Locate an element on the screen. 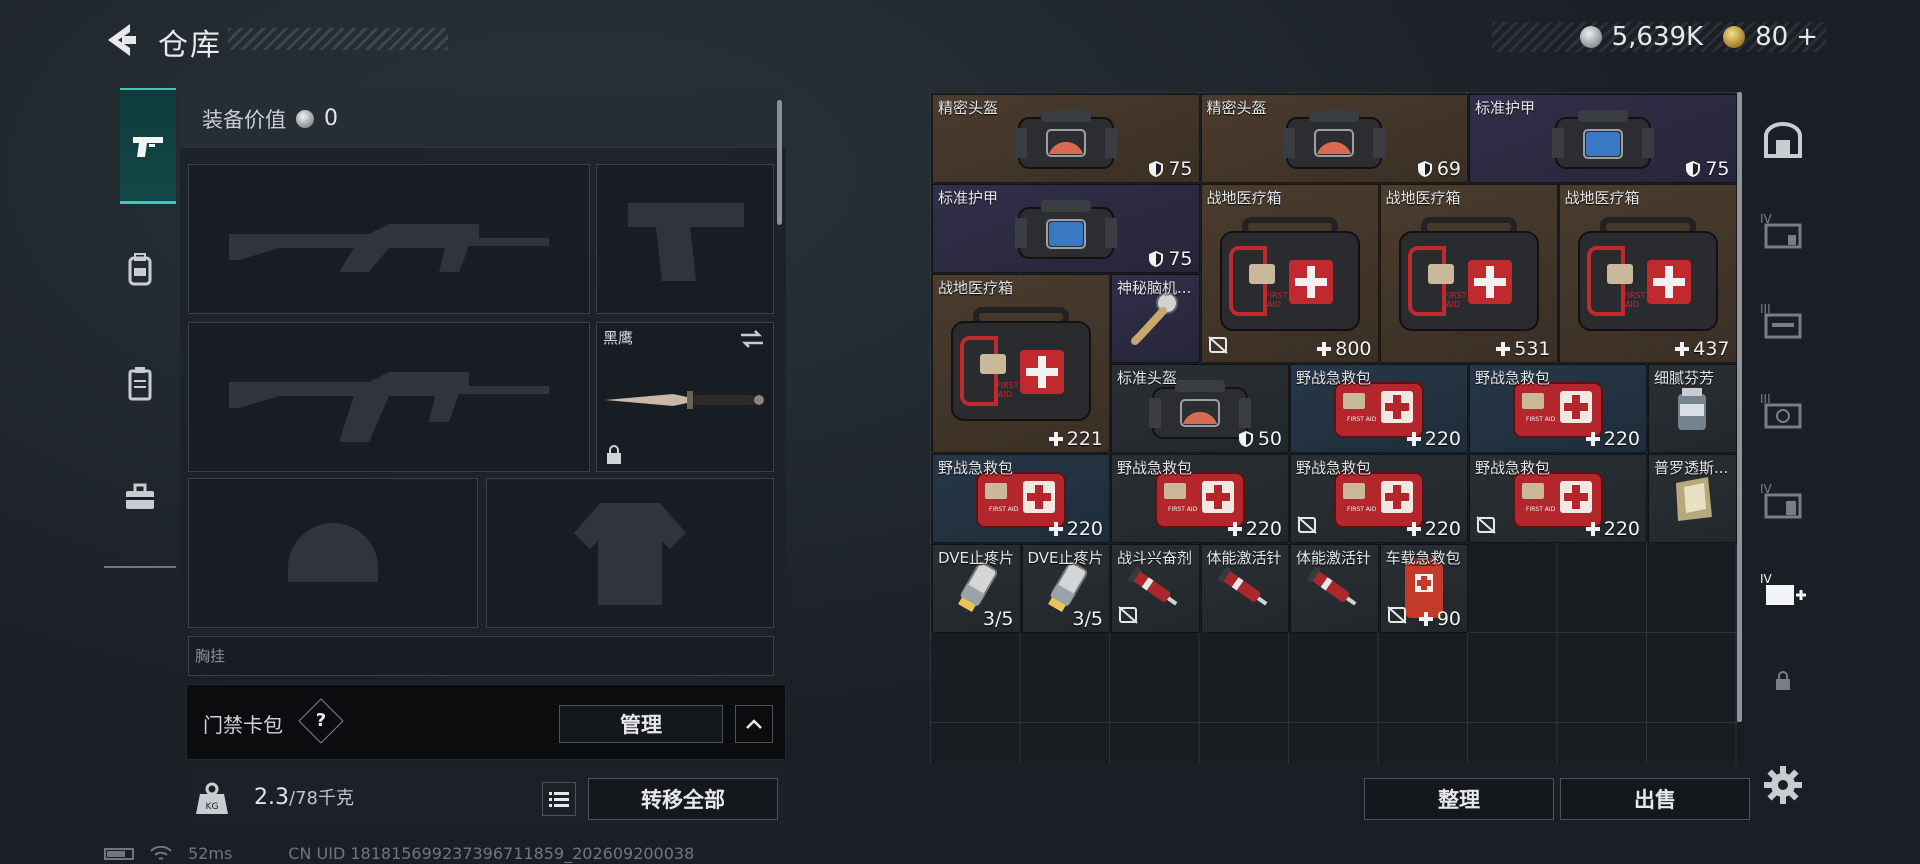 Image resolution: width=1920 pixels, height=864 pixels. tab-storage-iv: IV is located at coordinates (1783, 231).